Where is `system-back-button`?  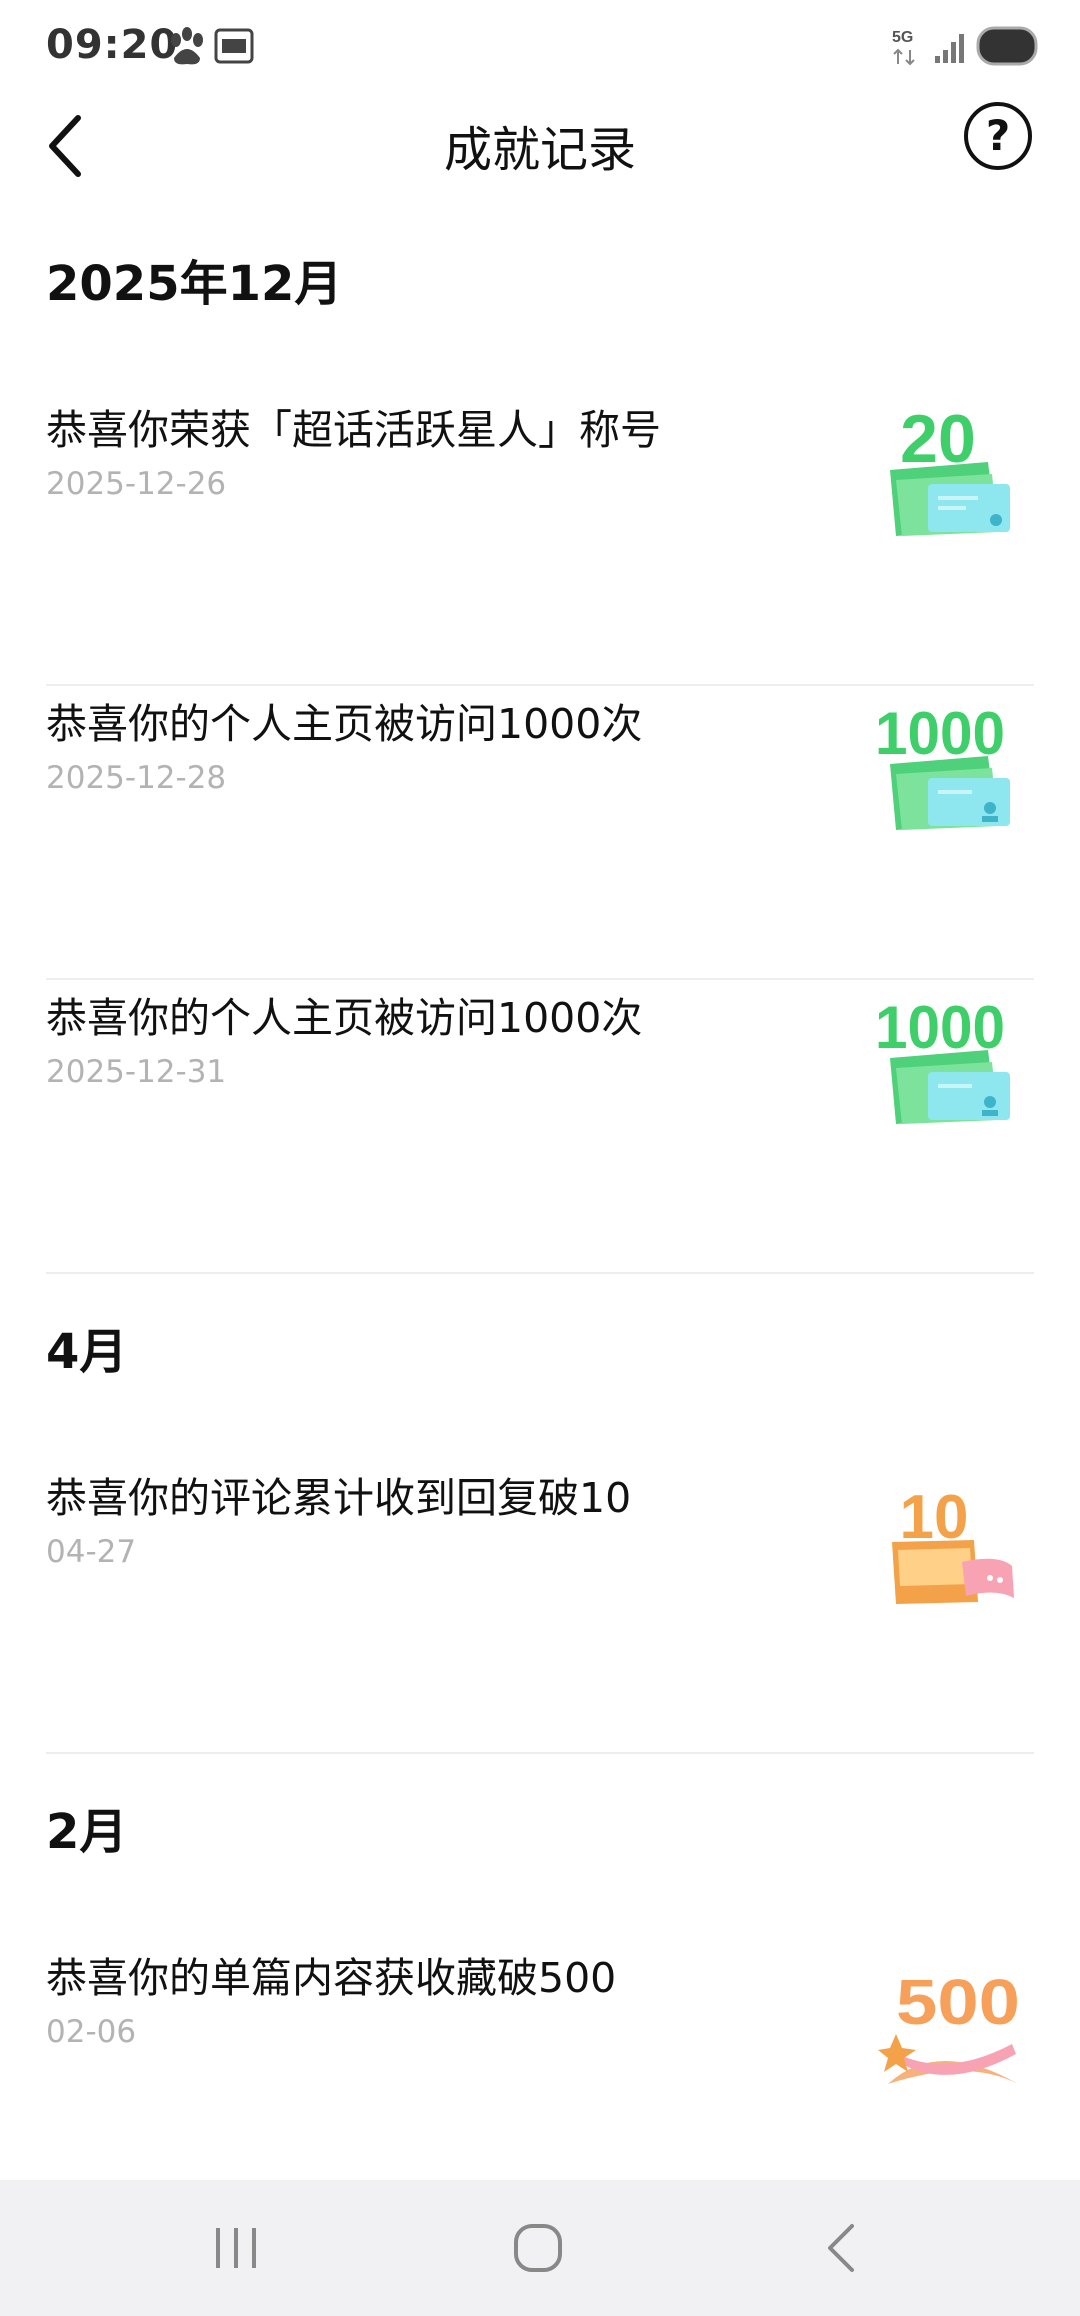 system-back-button is located at coordinates (840, 2248).